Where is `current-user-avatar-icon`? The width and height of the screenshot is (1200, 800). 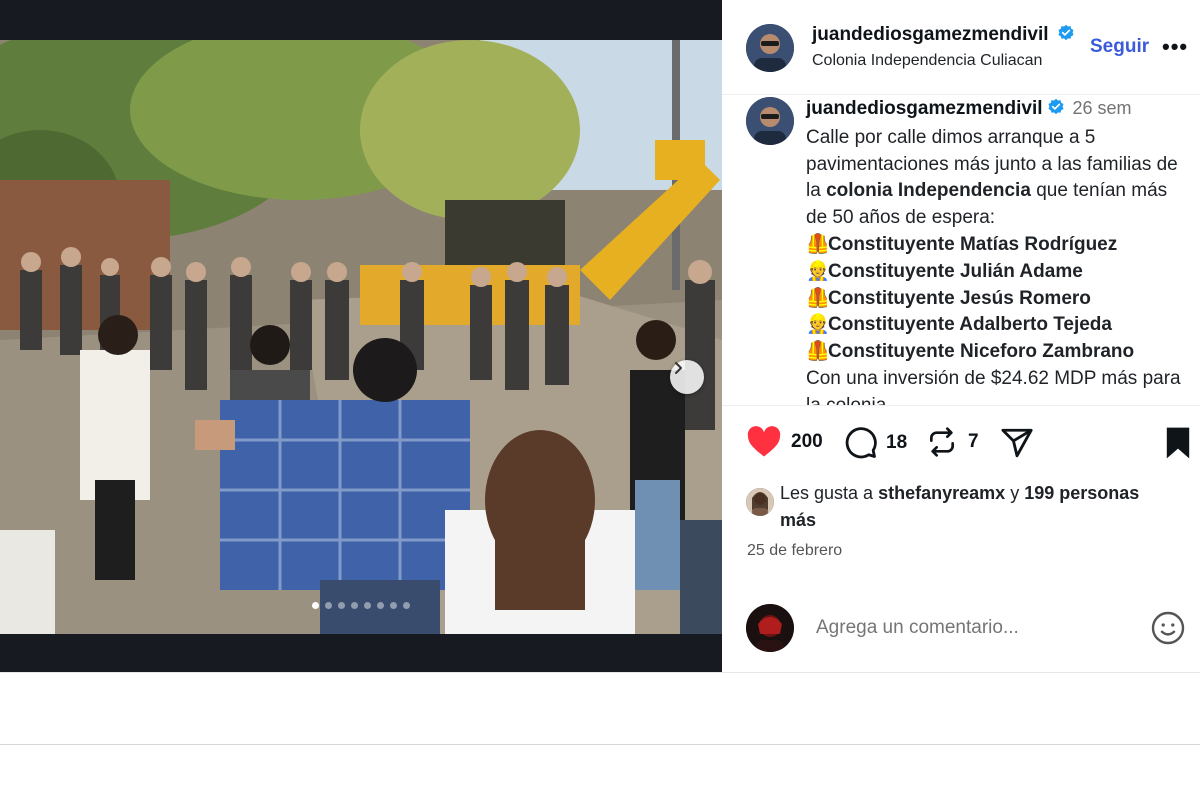 current-user-avatar-icon is located at coordinates (770, 628).